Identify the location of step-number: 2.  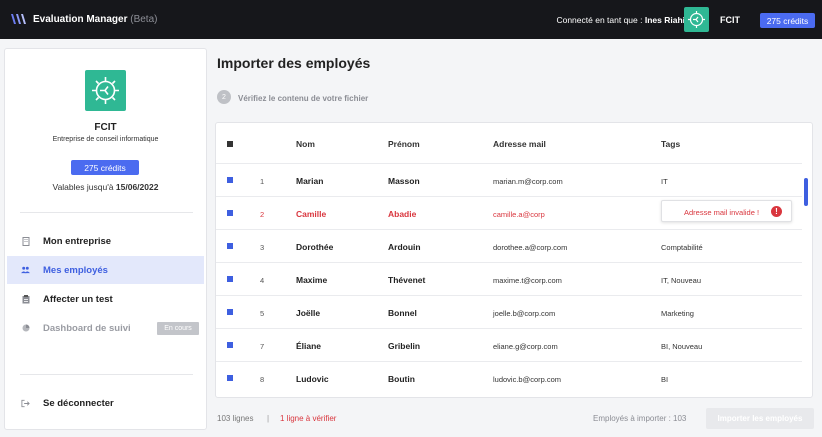
(224, 97).